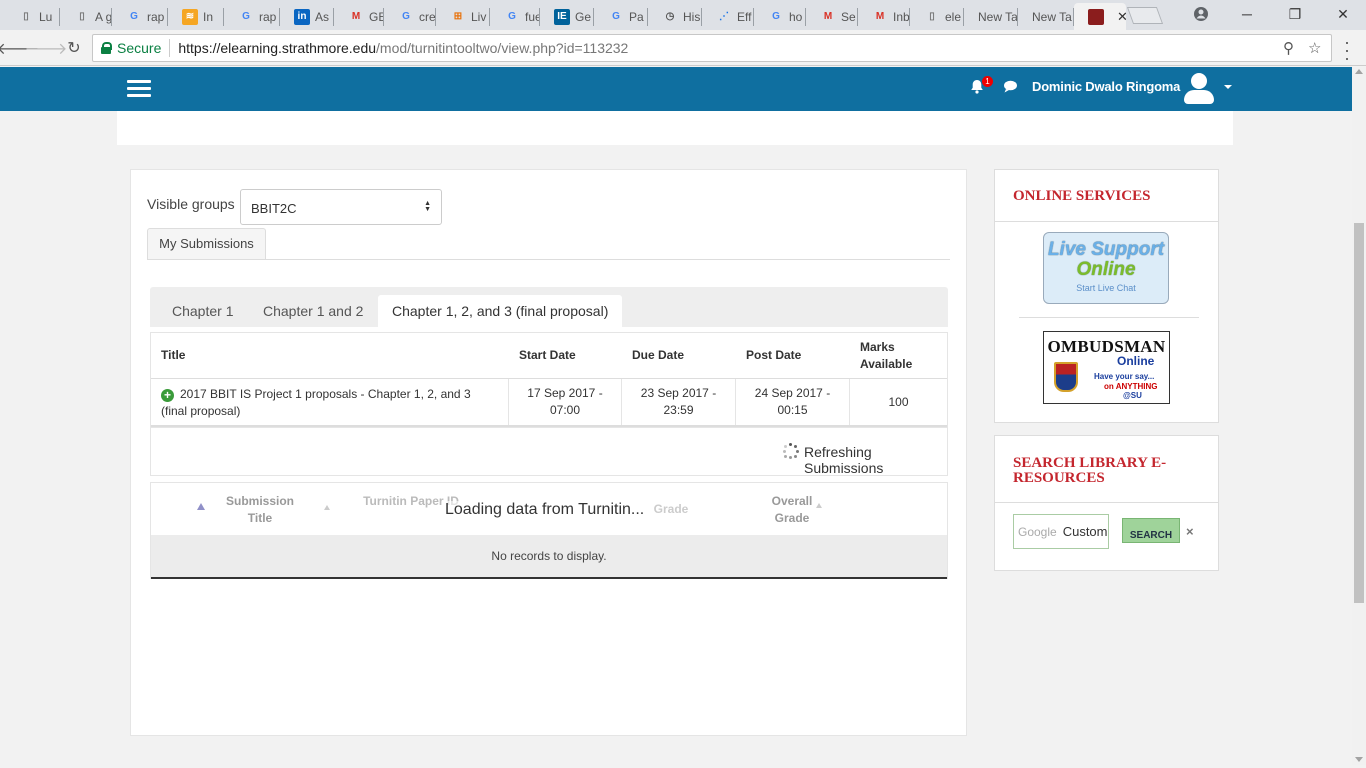  What do you see at coordinates (898, 401) in the screenshot?
I see `part-marks: 100` at bounding box center [898, 401].